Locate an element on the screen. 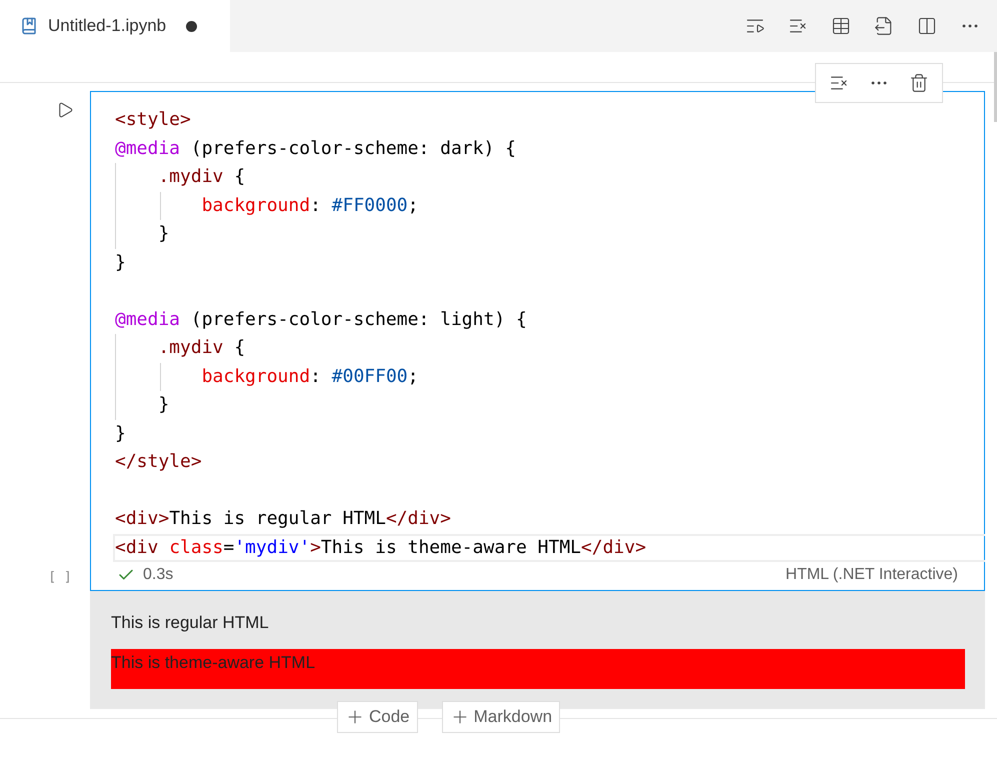  code-line: @media (prefers-color-scheme: light) { is located at coordinates (321, 319).